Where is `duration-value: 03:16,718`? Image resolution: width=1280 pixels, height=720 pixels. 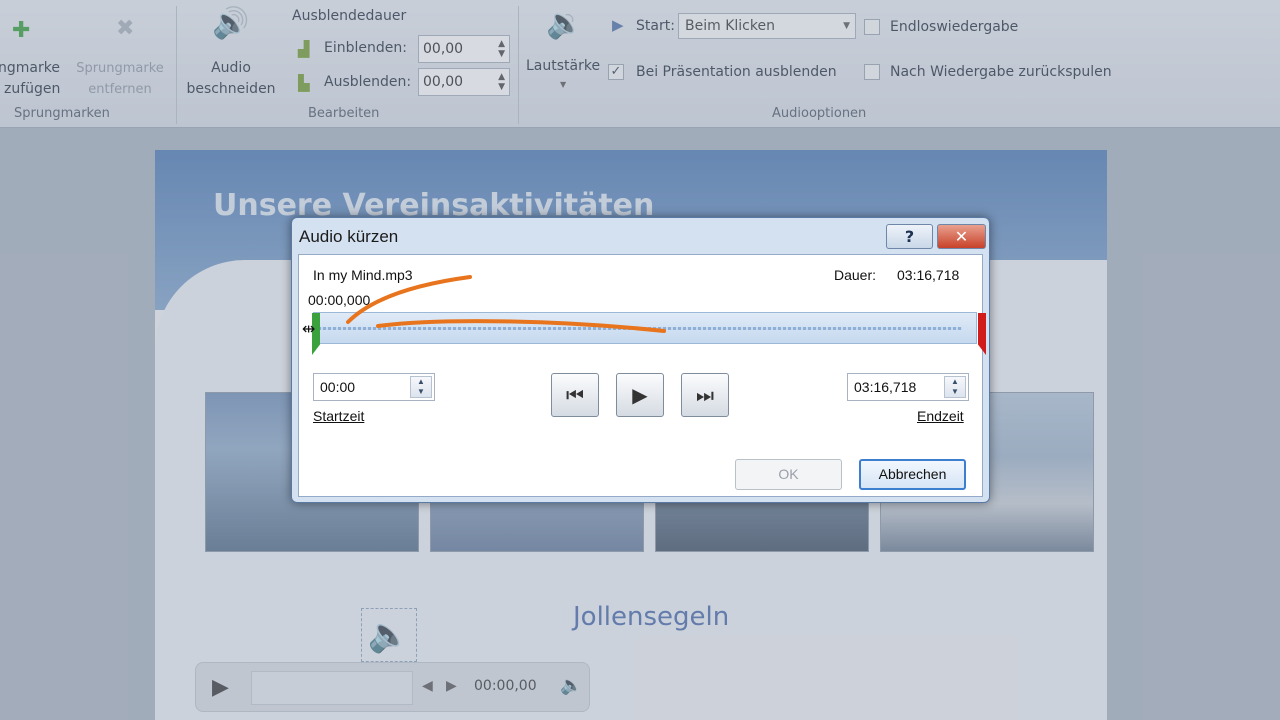 duration-value: 03:16,718 is located at coordinates (928, 275).